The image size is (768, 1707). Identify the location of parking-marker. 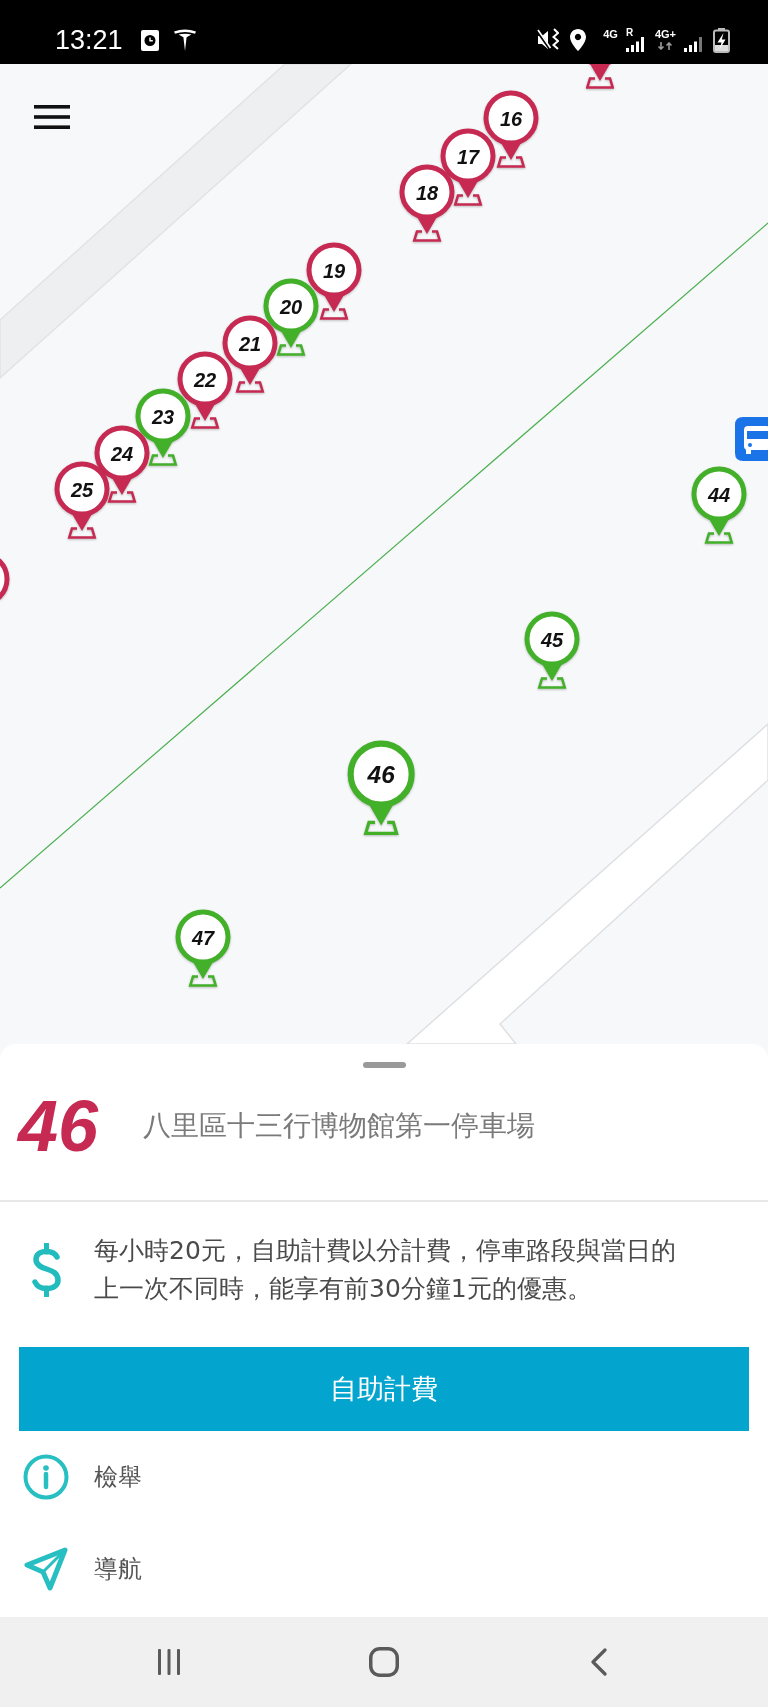
(600, 77).